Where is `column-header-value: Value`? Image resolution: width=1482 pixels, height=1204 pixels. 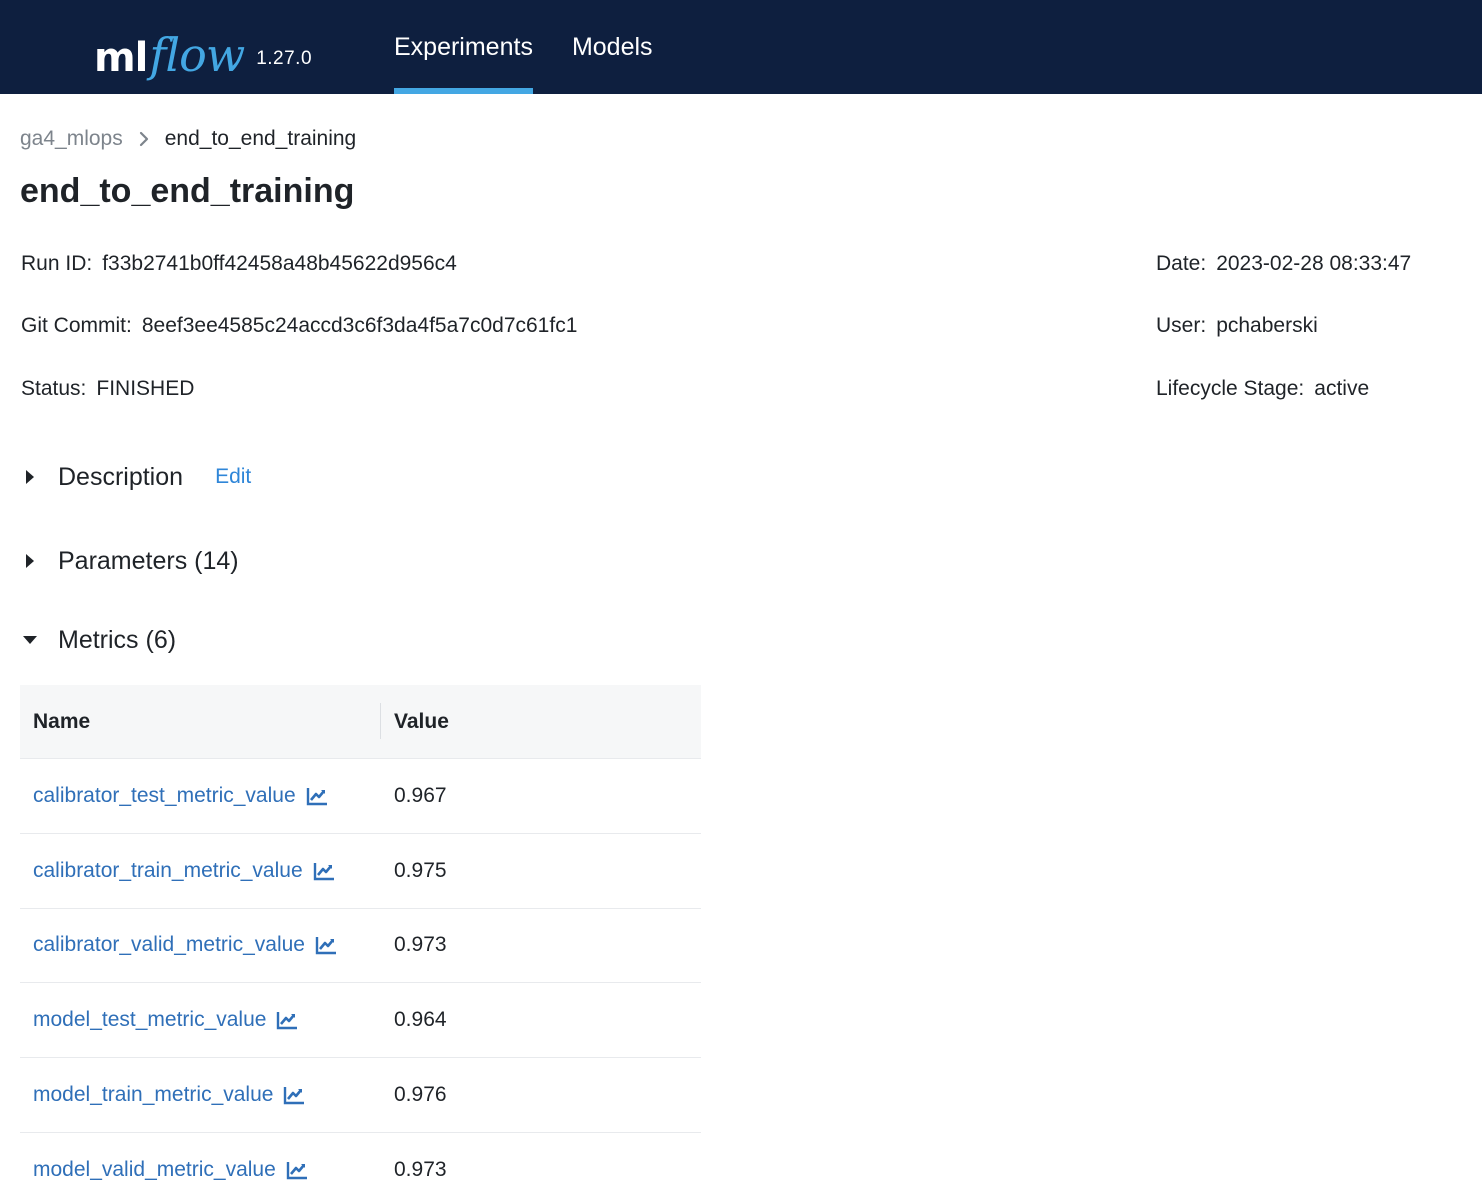
column-header-value: Value is located at coordinates (414, 722).